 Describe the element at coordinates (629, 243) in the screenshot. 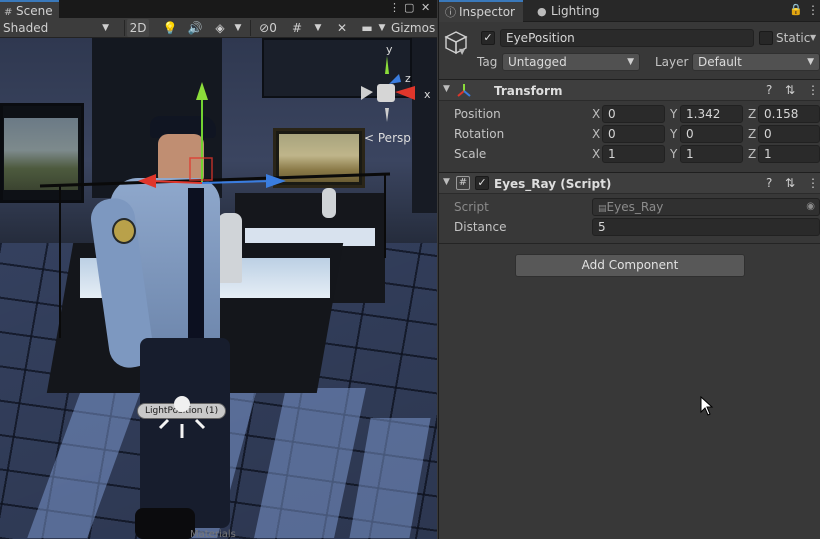

I see `divider` at that location.